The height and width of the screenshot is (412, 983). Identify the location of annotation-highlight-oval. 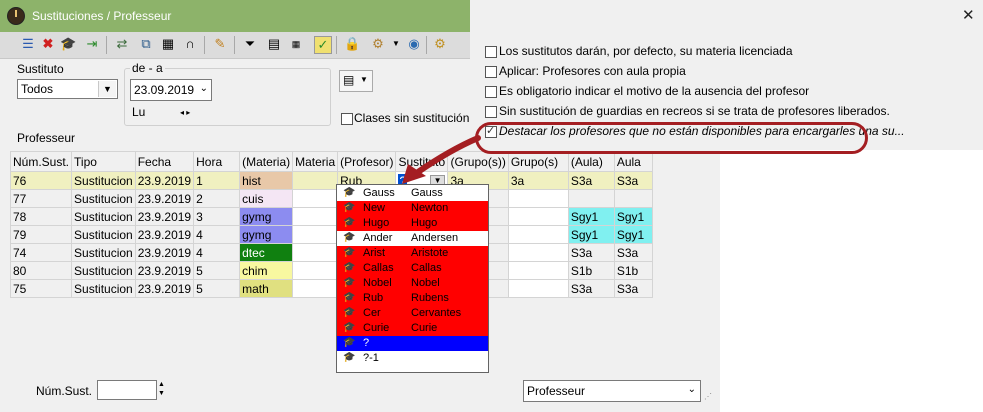
(671, 138).